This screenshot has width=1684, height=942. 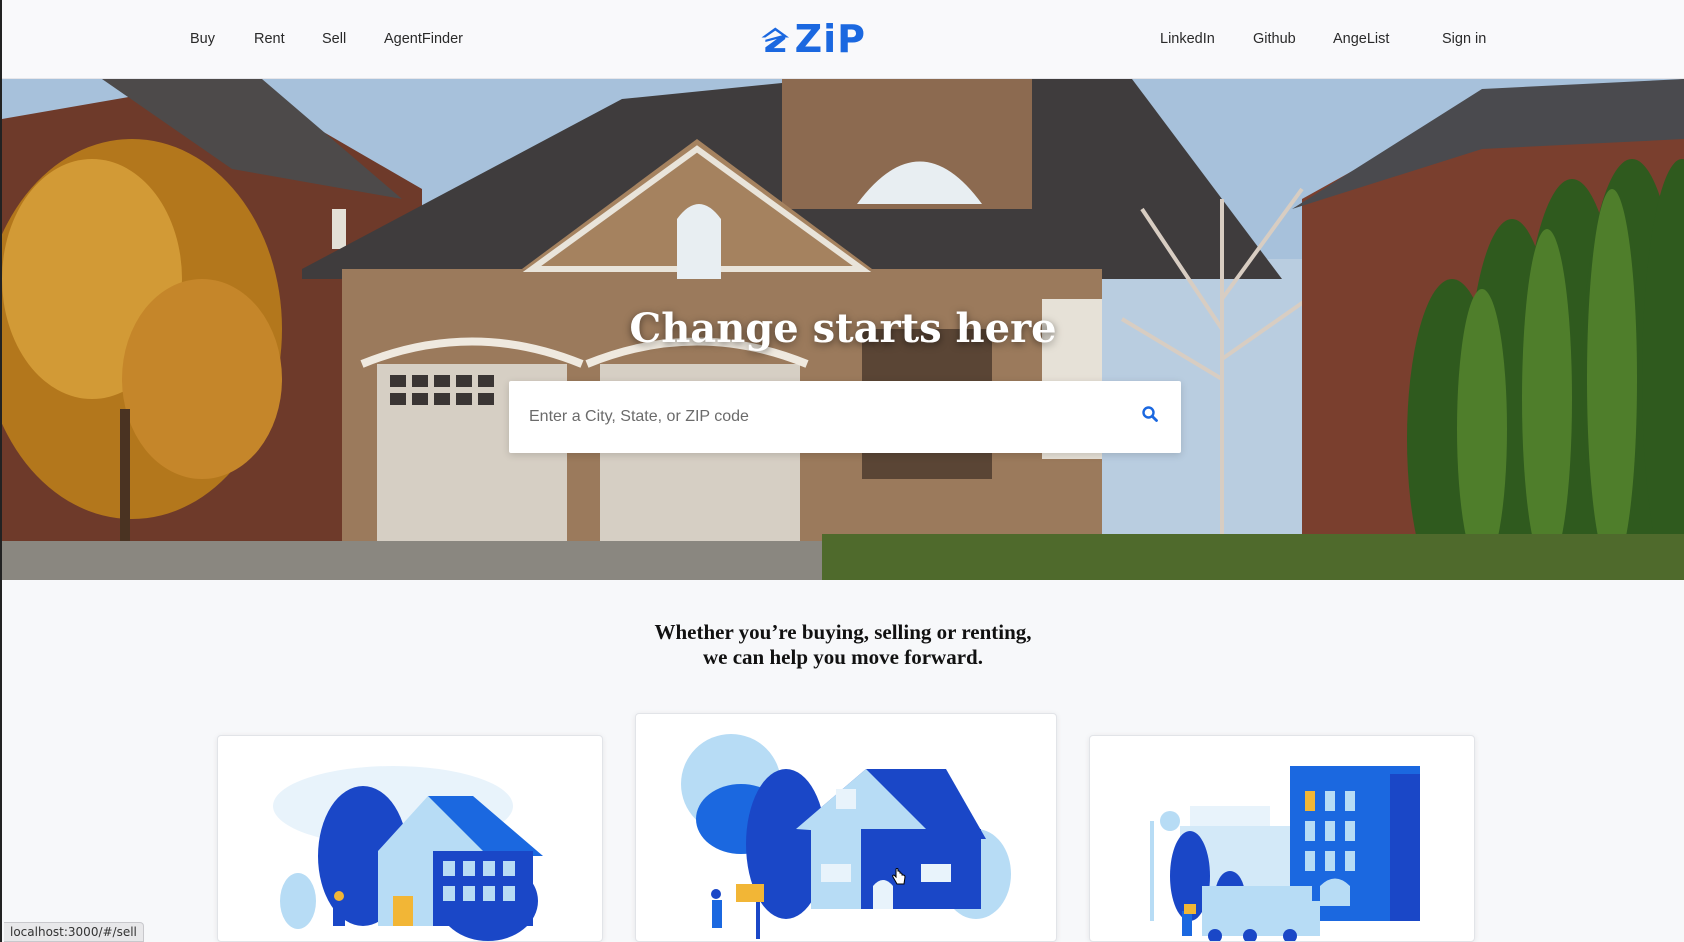 I want to click on nav-angelist: AngeList, so click(x=1361, y=39).